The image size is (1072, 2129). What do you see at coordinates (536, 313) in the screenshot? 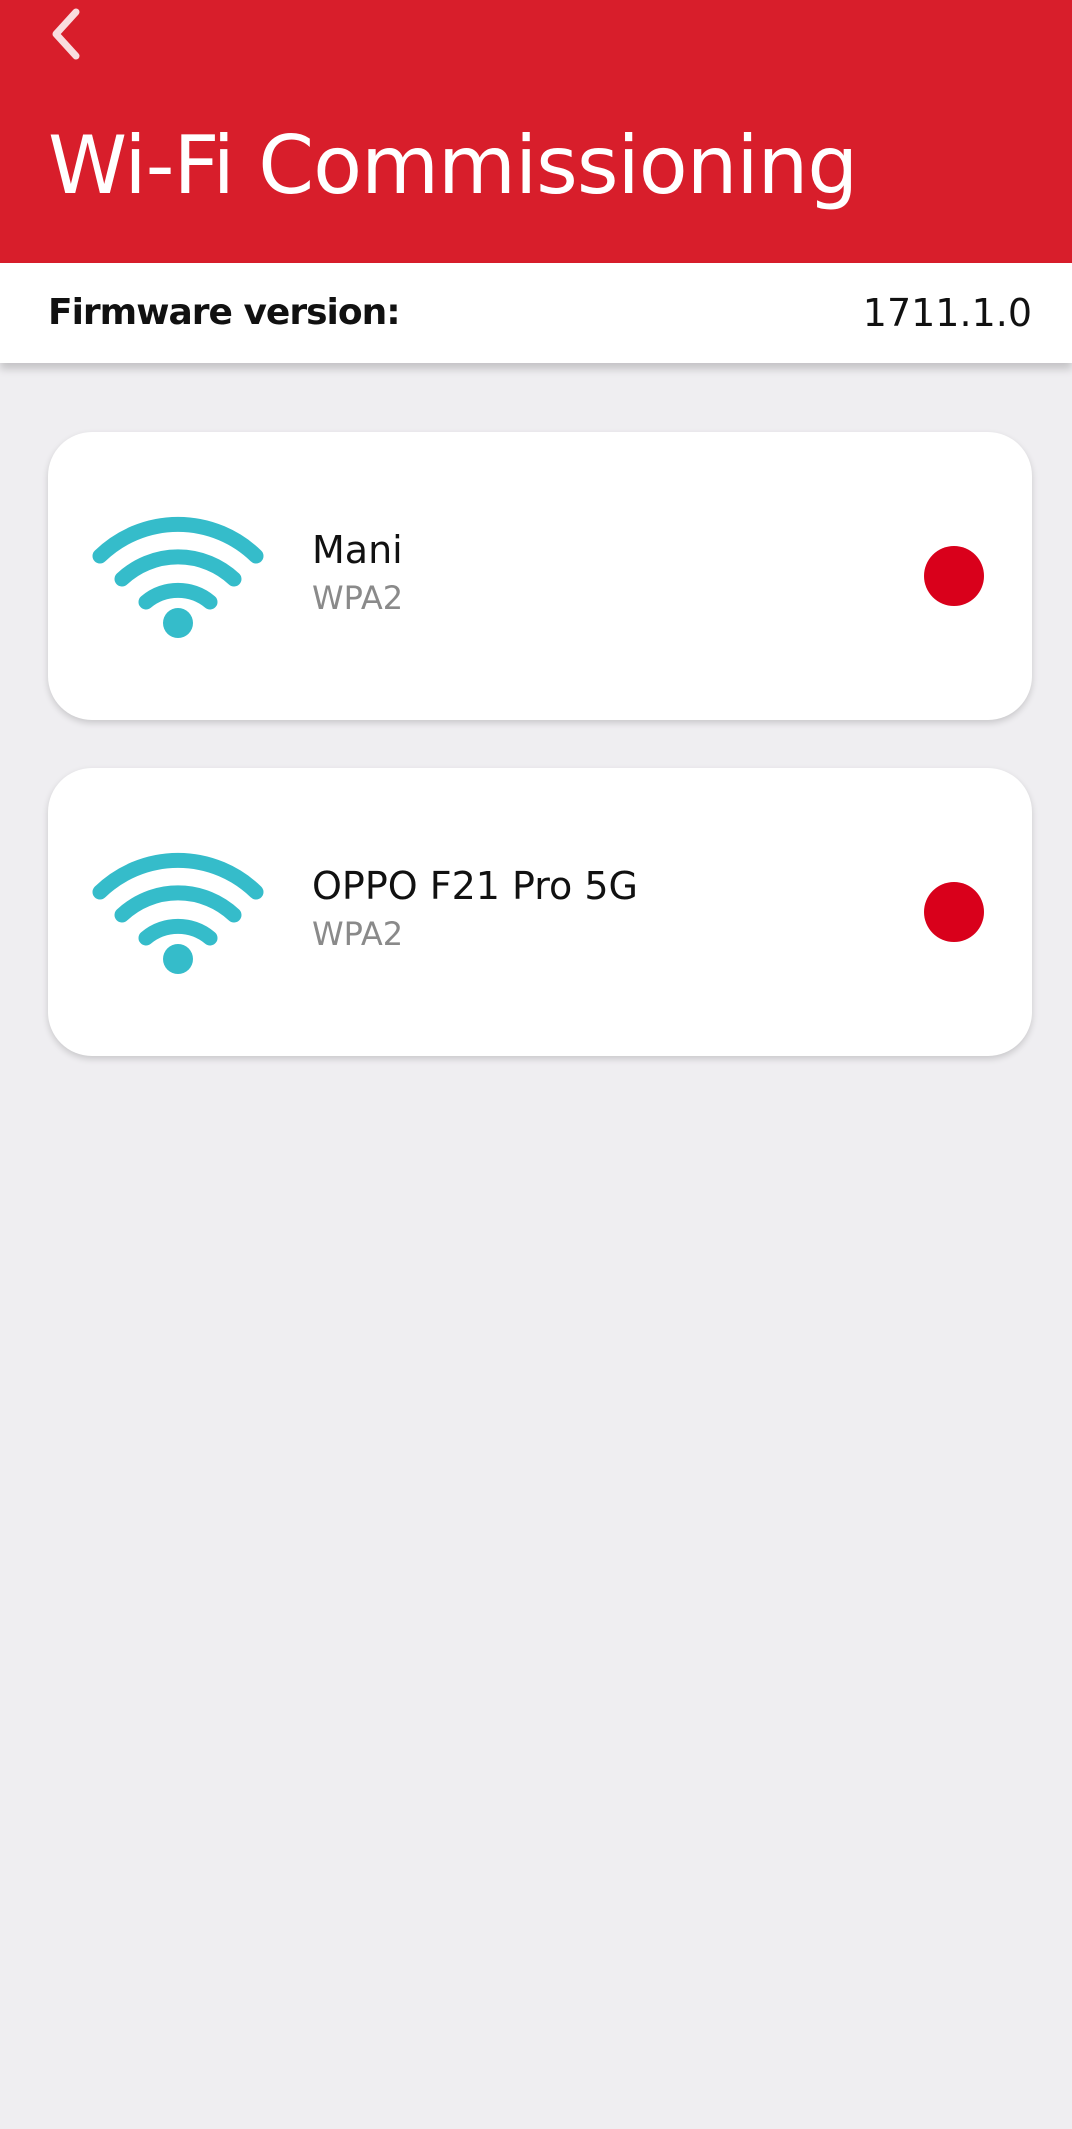
I see `firmware-bar: Firmware version: 1711.1.0` at bounding box center [536, 313].